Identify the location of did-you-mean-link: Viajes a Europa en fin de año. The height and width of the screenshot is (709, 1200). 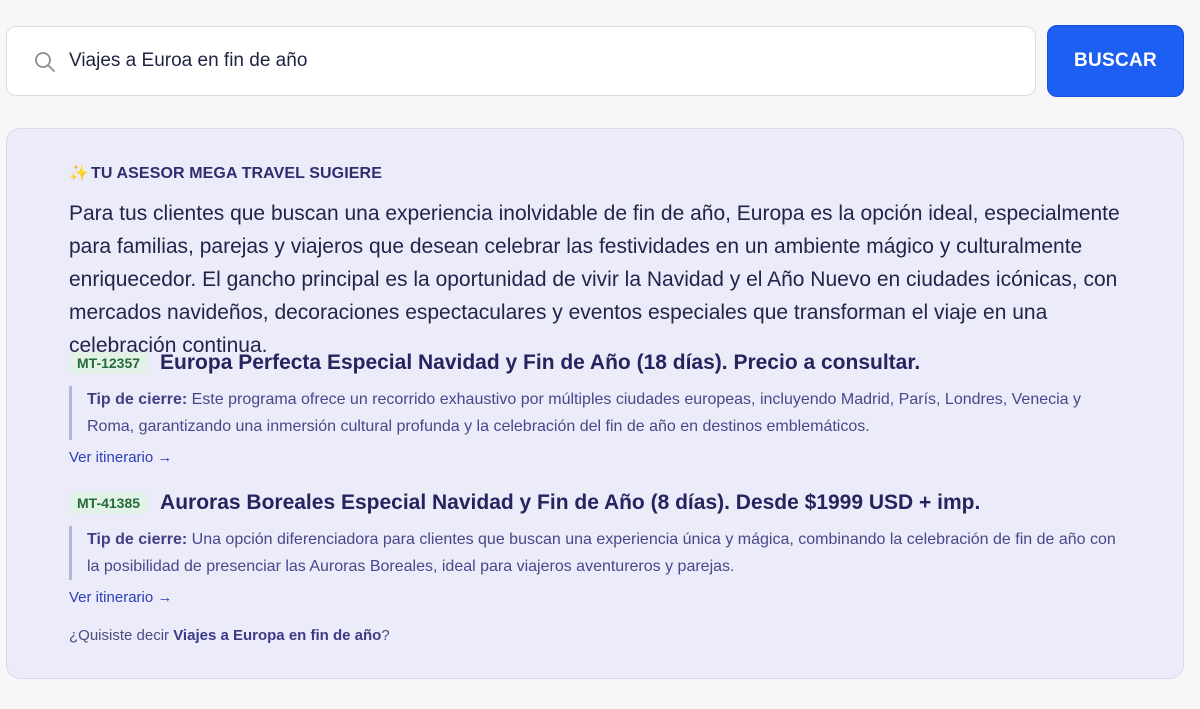
(277, 635).